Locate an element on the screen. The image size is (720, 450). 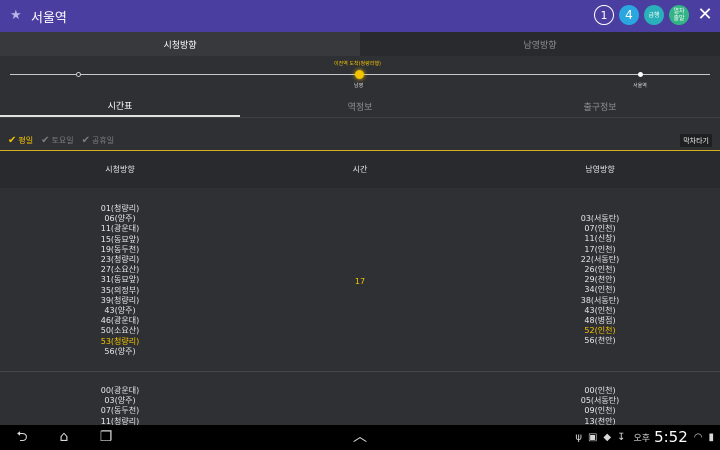
sub-tabs: 시간표 역정보 출구정보 is located at coordinates (360, 107).